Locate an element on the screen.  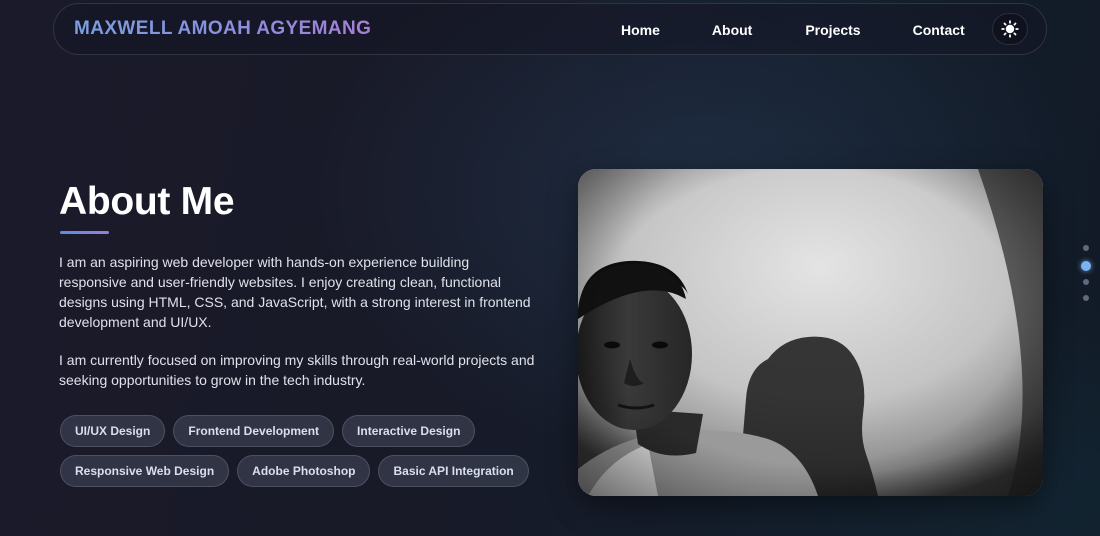
nav-link-projects: Projects is located at coordinates (832, 30).